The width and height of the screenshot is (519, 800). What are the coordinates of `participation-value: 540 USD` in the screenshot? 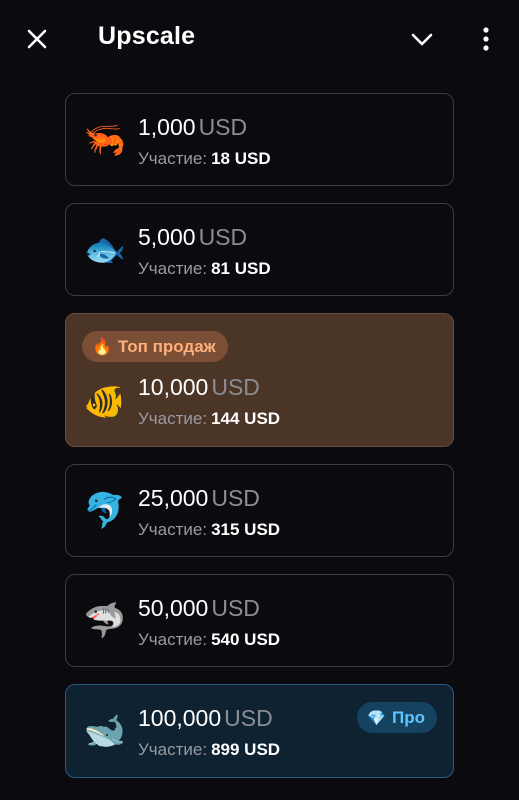 It's located at (246, 639).